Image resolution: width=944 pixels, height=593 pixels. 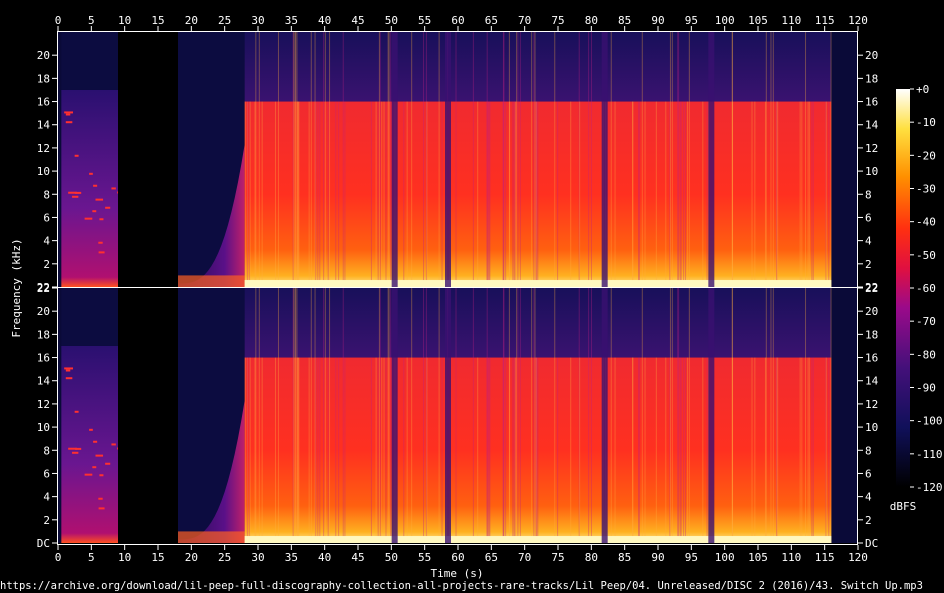 What do you see at coordinates (257, 557) in the screenshot?
I see `x-tick-label-bottom: 30` at bounding box center [257, 557].